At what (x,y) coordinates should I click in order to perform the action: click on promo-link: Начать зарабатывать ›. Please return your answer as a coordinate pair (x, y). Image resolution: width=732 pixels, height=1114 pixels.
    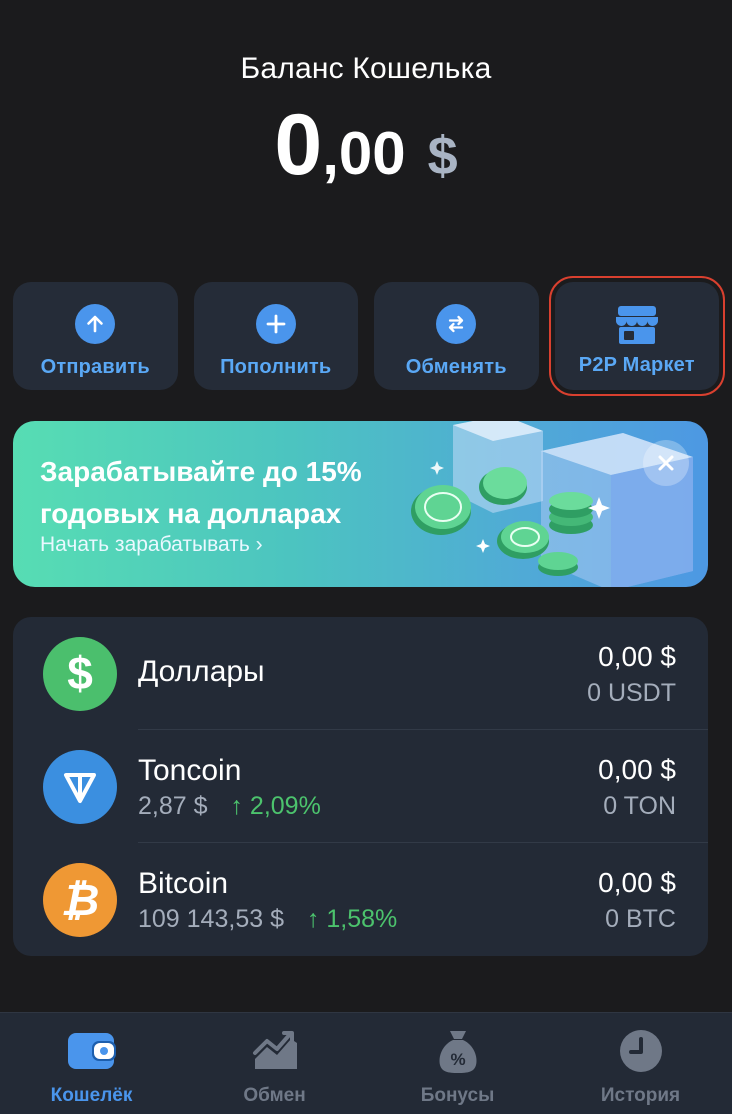
    Looking at the image, I should click on (151, 545).